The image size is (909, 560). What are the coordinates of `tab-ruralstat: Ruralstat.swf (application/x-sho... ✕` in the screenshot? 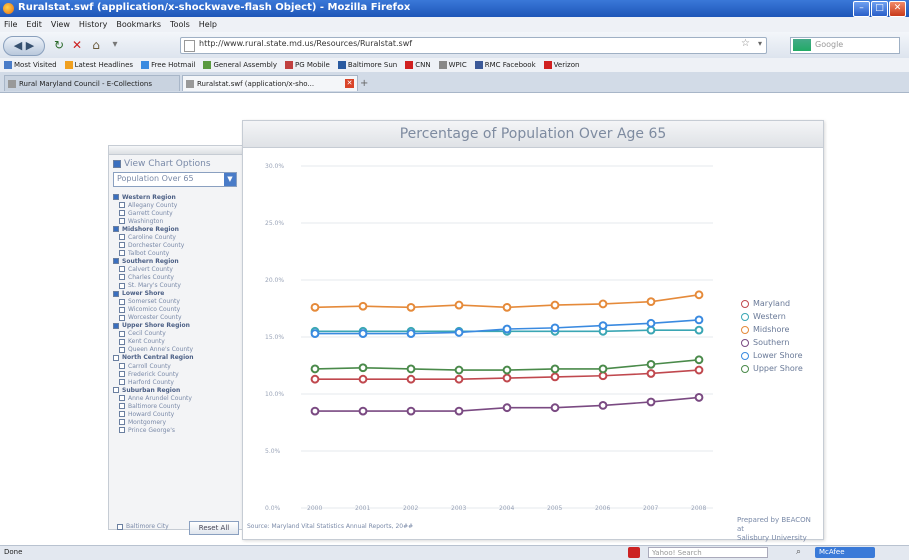 It's located at (270, 83).